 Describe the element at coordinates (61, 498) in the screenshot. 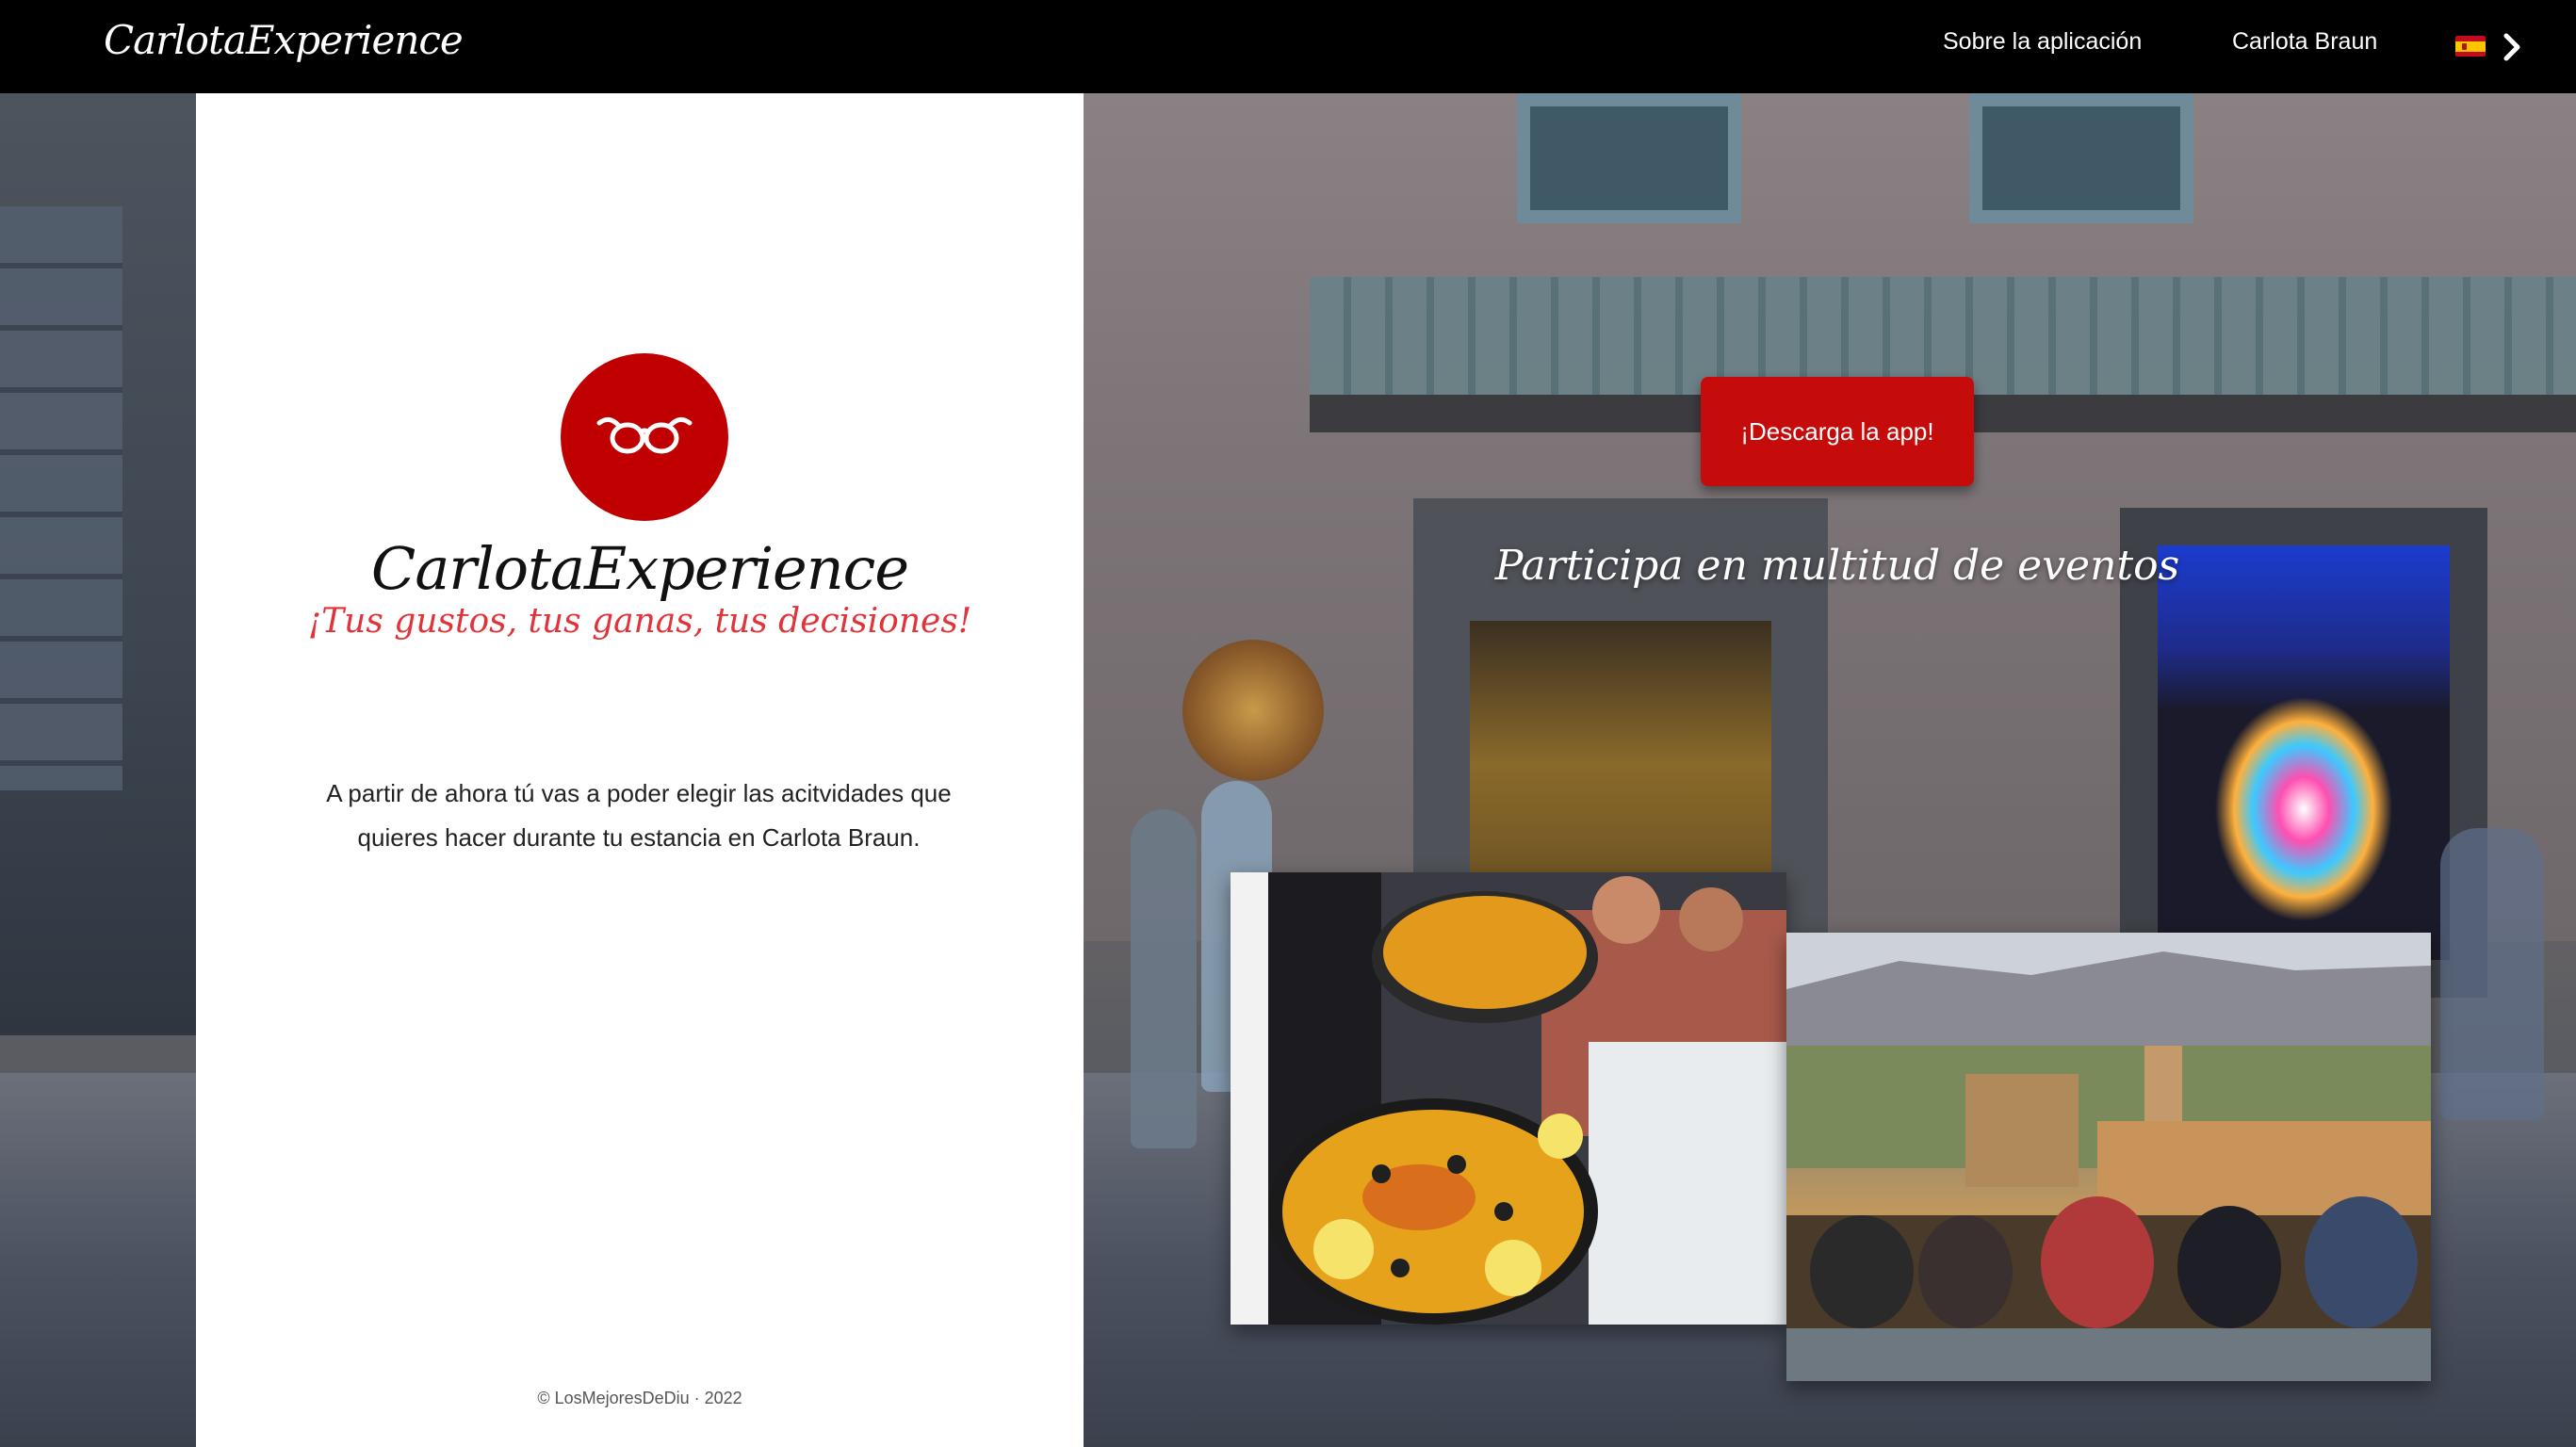

I see `left-building-stones` at that location.